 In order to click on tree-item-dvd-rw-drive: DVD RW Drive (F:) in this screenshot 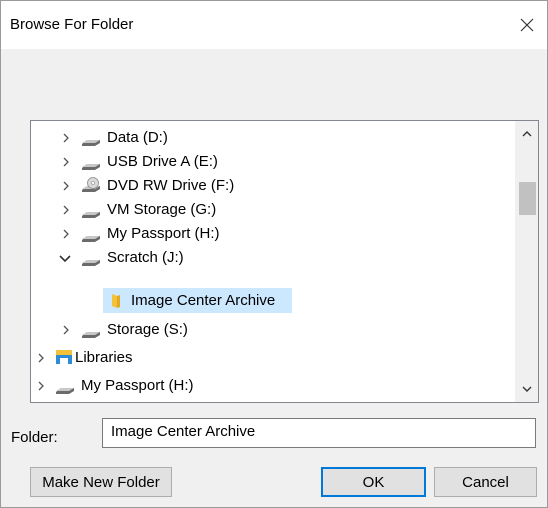, I will do `click(269, 186)`.